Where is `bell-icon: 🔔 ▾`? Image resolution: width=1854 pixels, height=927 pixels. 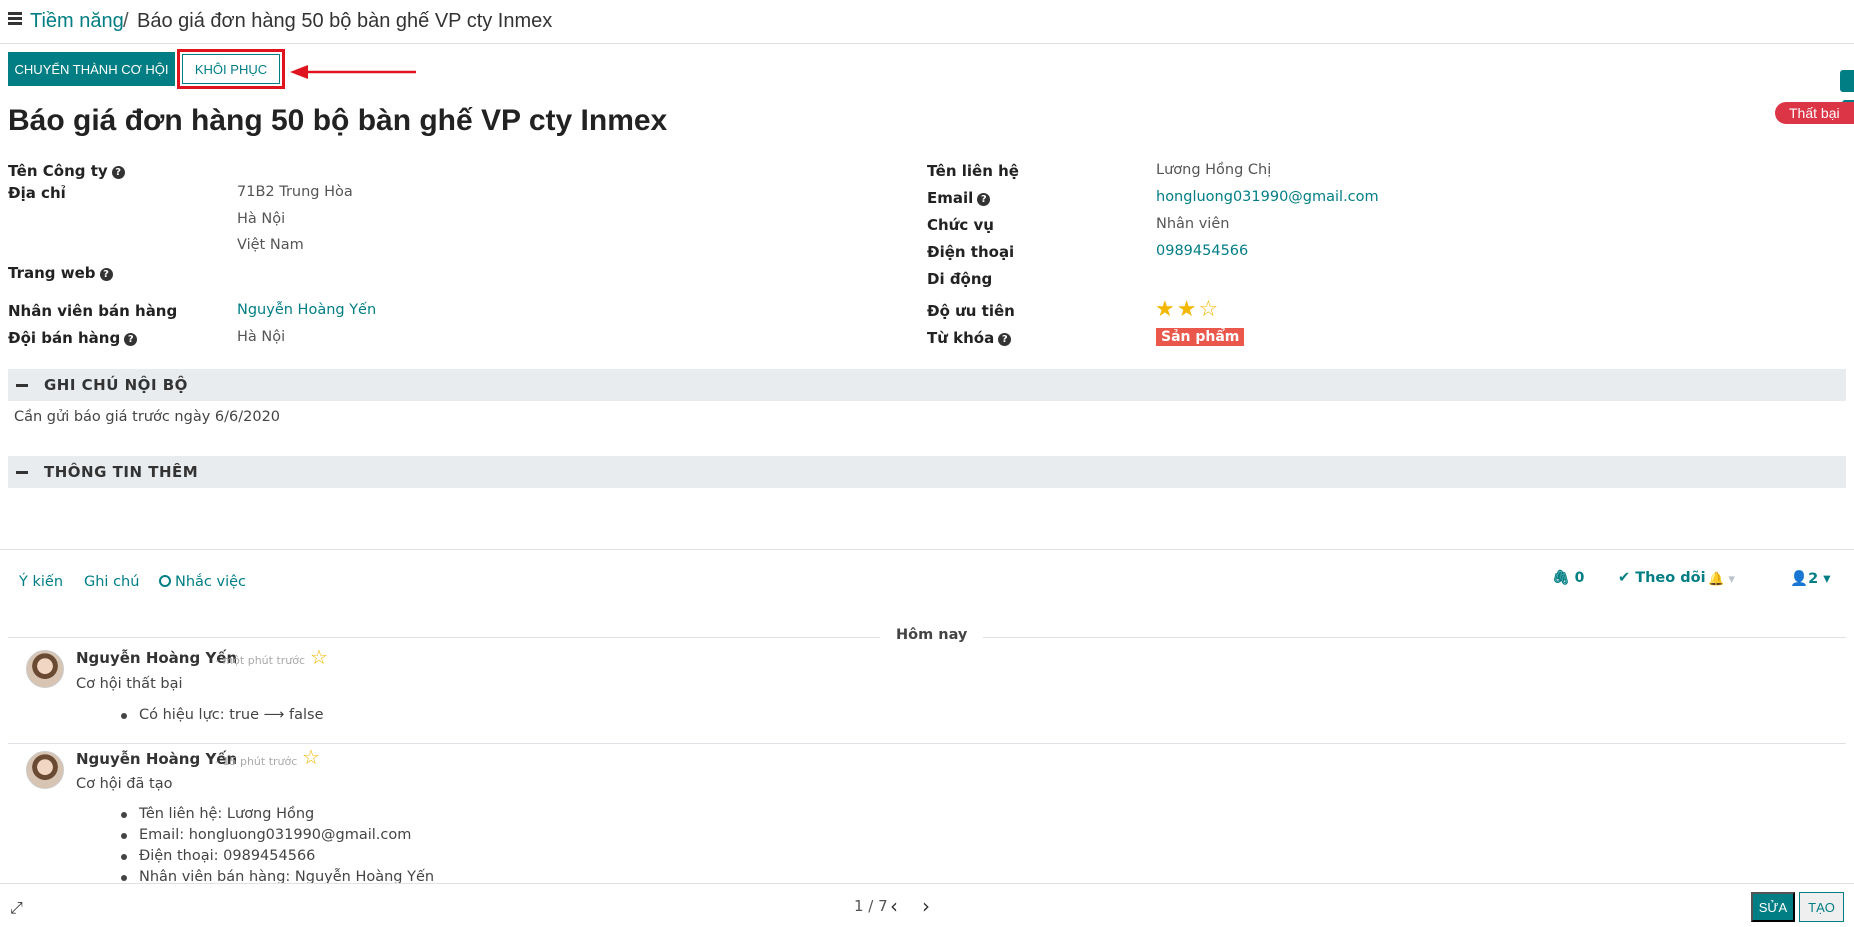
bell-icon: 🔔 ▾ is located at coordinates (1721, 579).